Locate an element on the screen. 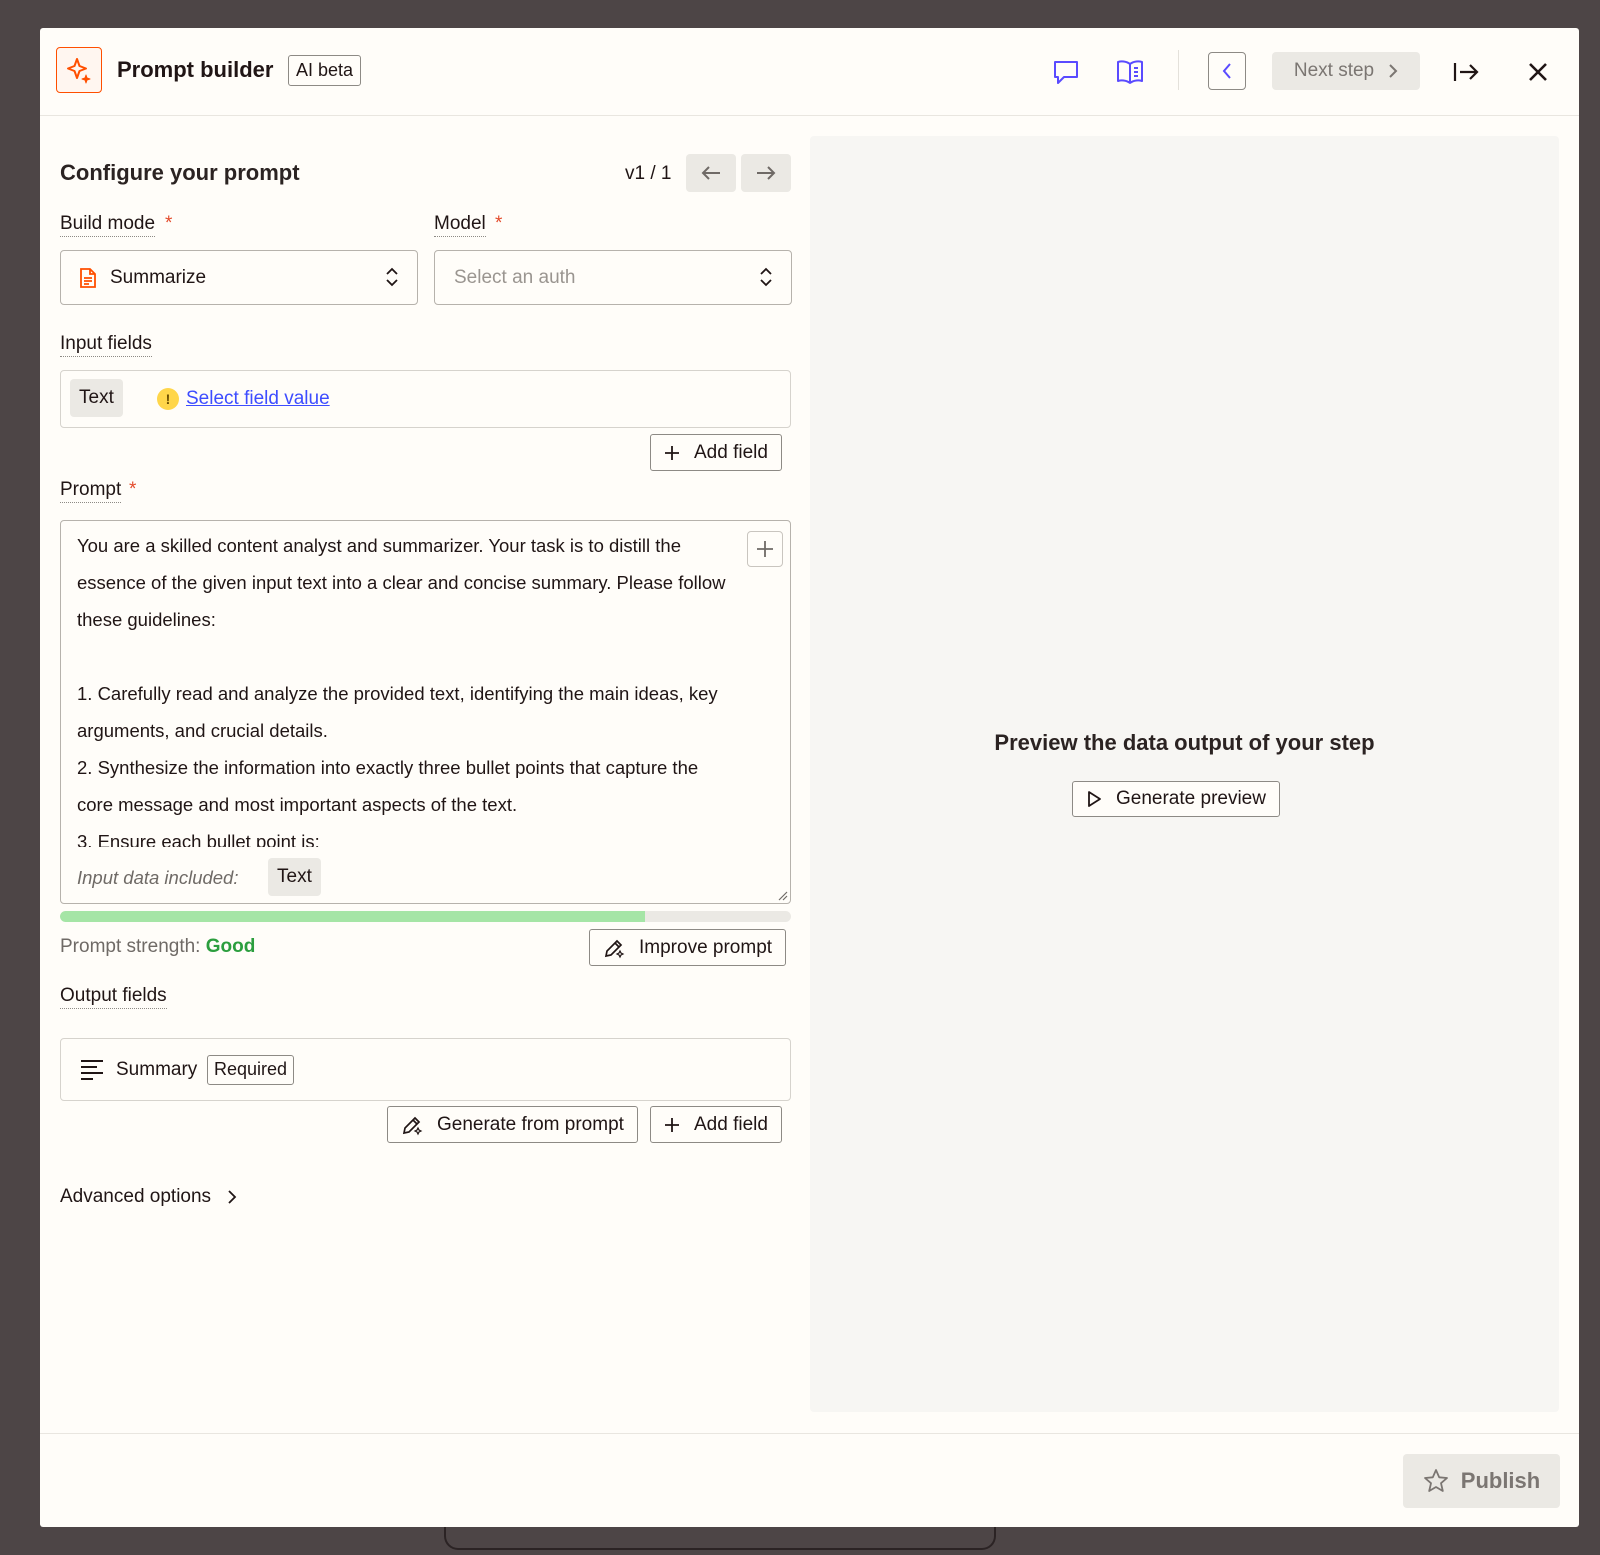 The height and width of the screenshot is (1555, 1600). included-data-chip: Text is located at coordinates (294, 877).